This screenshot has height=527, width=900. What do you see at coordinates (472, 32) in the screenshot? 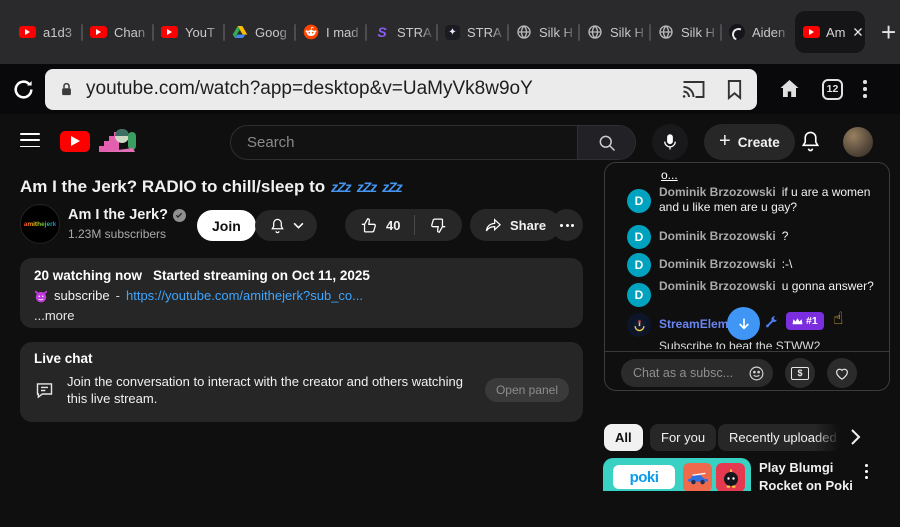
I see `browser-tab: ✦ STRA` at bounding box center [472, 32].